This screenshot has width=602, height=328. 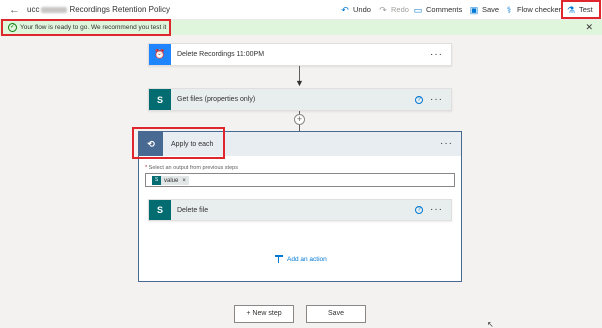 I want to click on arrow-down-icon: ▼, so click(x=299, y=83).